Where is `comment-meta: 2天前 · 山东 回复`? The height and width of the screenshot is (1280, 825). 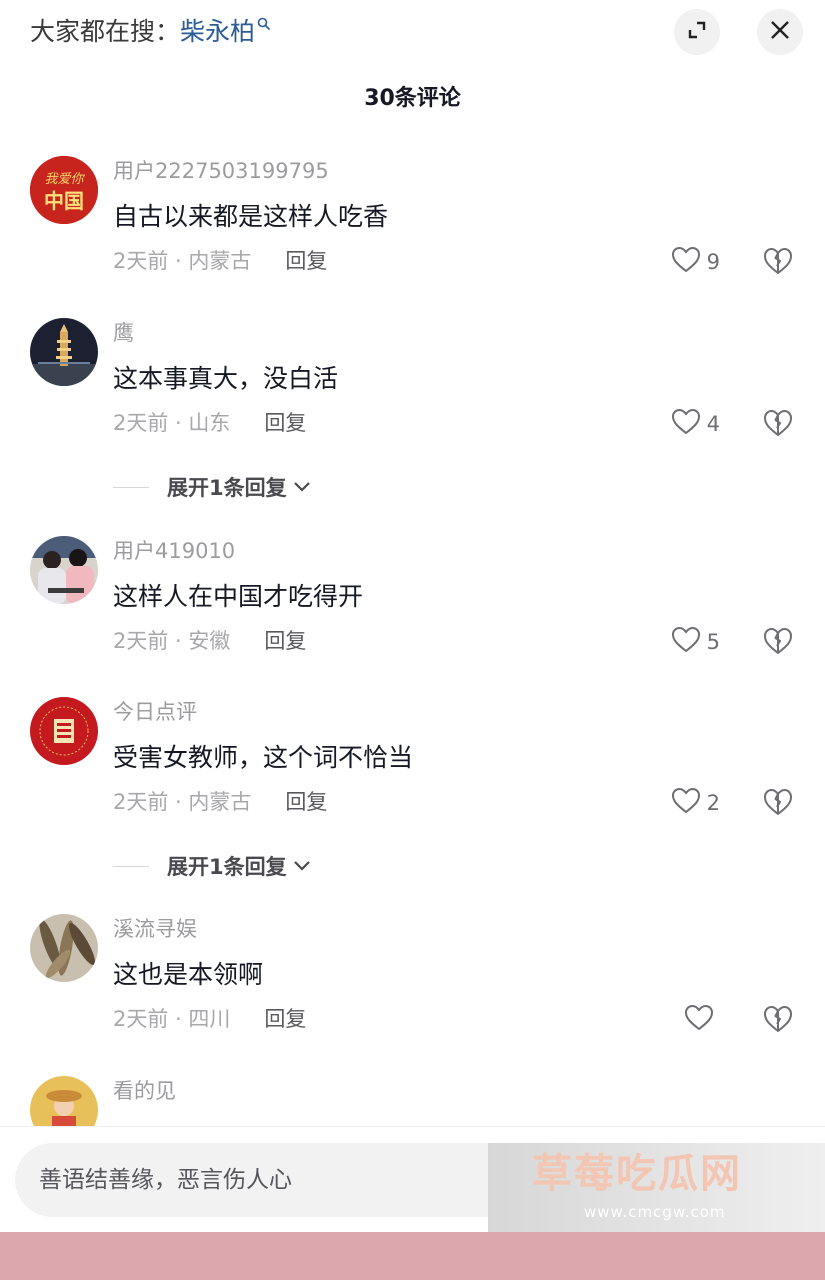
comment-meta: 2天前 · 山东 回复 is located at coordinates (209, 423).